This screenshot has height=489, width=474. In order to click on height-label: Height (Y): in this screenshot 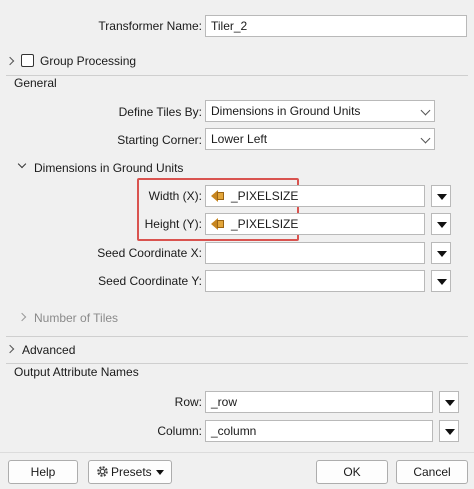, I will do `click(173, 224)`.